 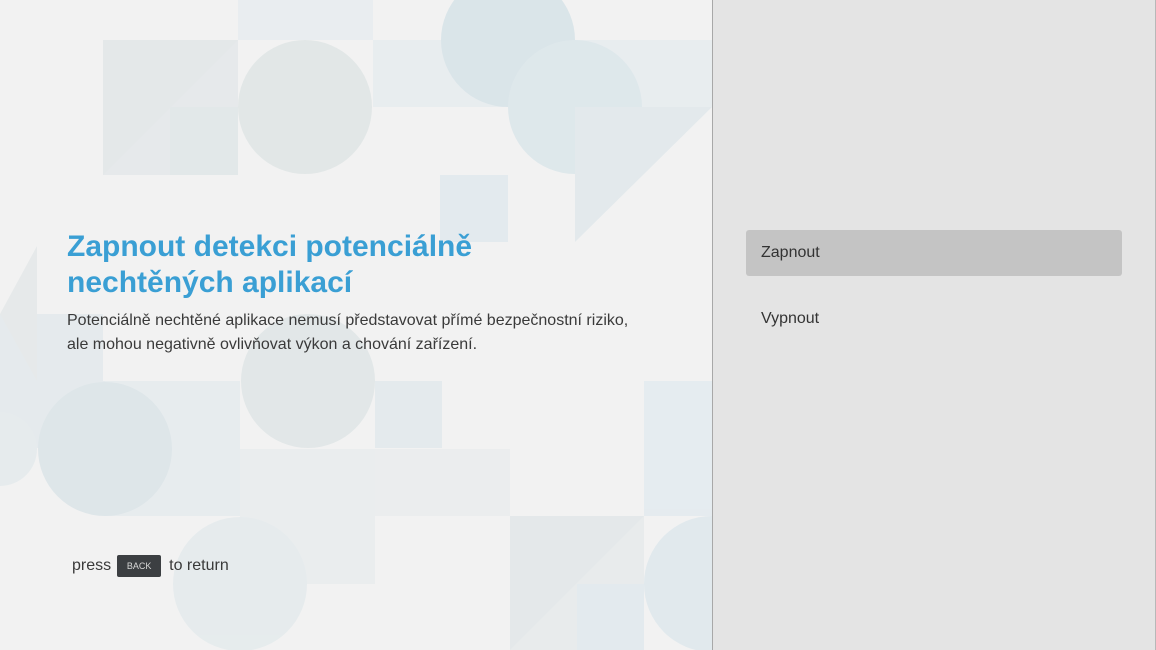 What do you see at coordinates (92, 565) in the screenshot?
I see `back-hint-prefix: press` at bounding box center [92, 565].